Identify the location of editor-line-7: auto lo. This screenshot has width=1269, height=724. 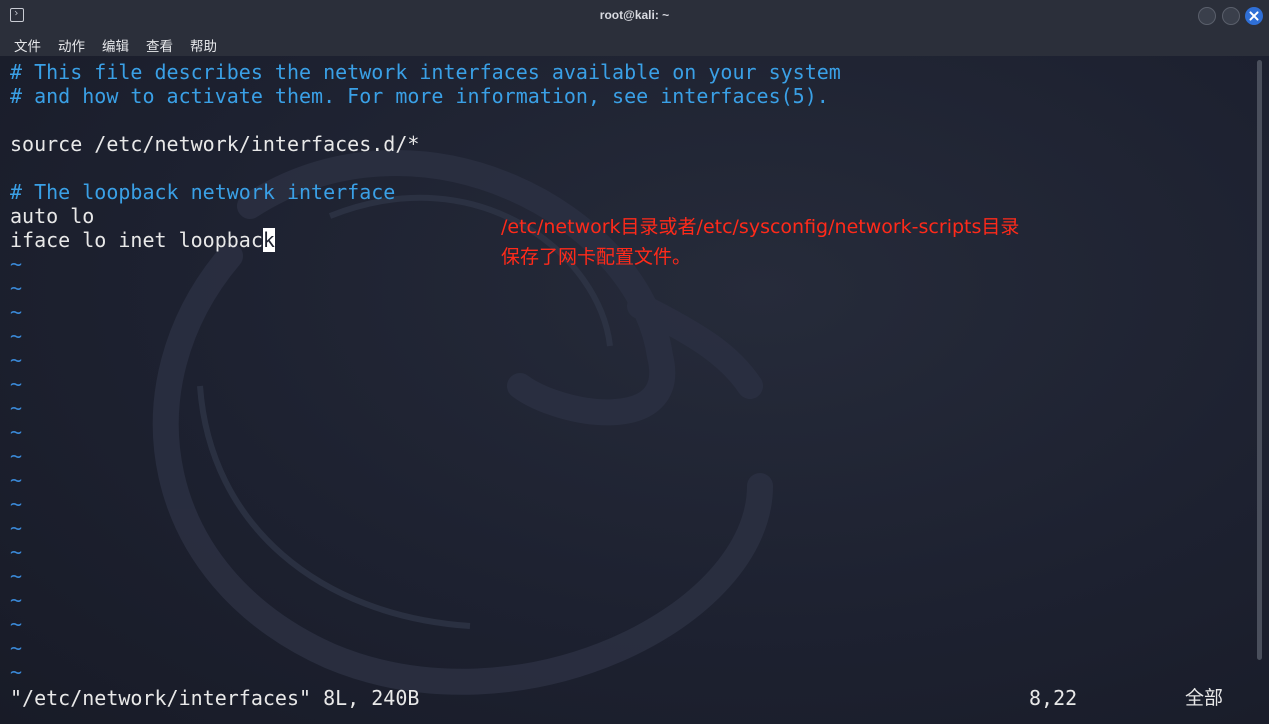
(52, 216).